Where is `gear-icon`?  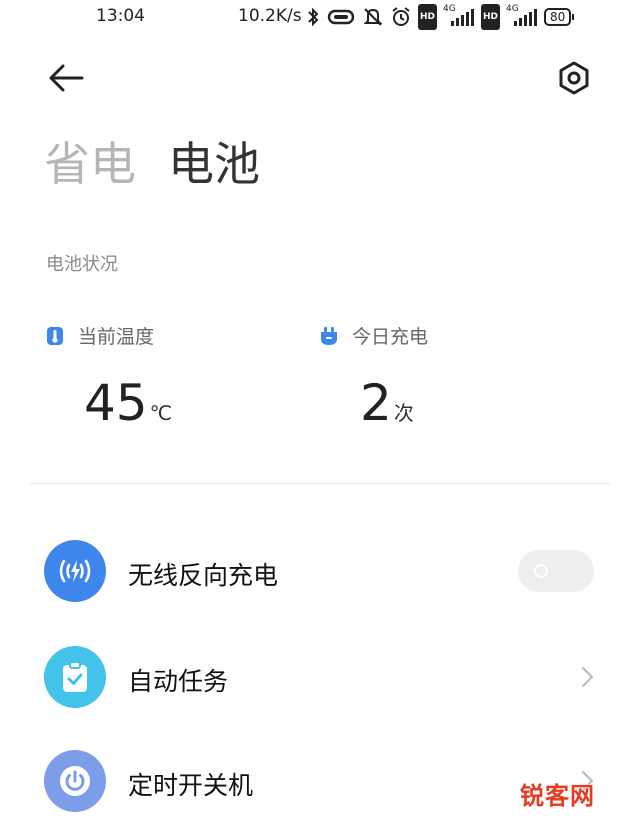 gear-icon is located at coordinates (574, 78).